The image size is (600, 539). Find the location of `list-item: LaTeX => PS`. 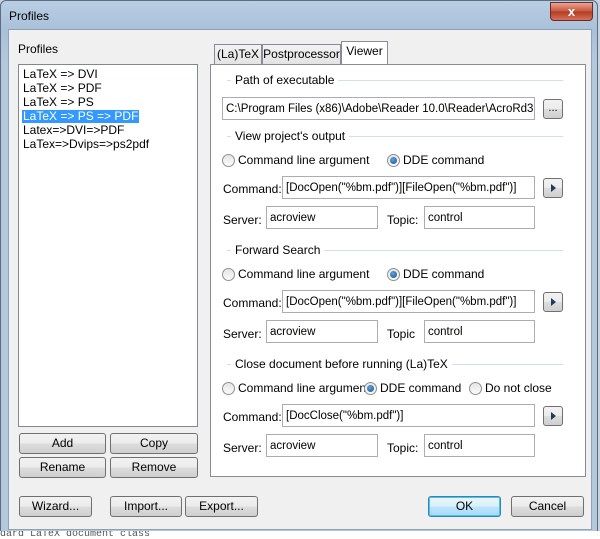

list-item: LaTeX => PS is located at coordinates (58, 102).